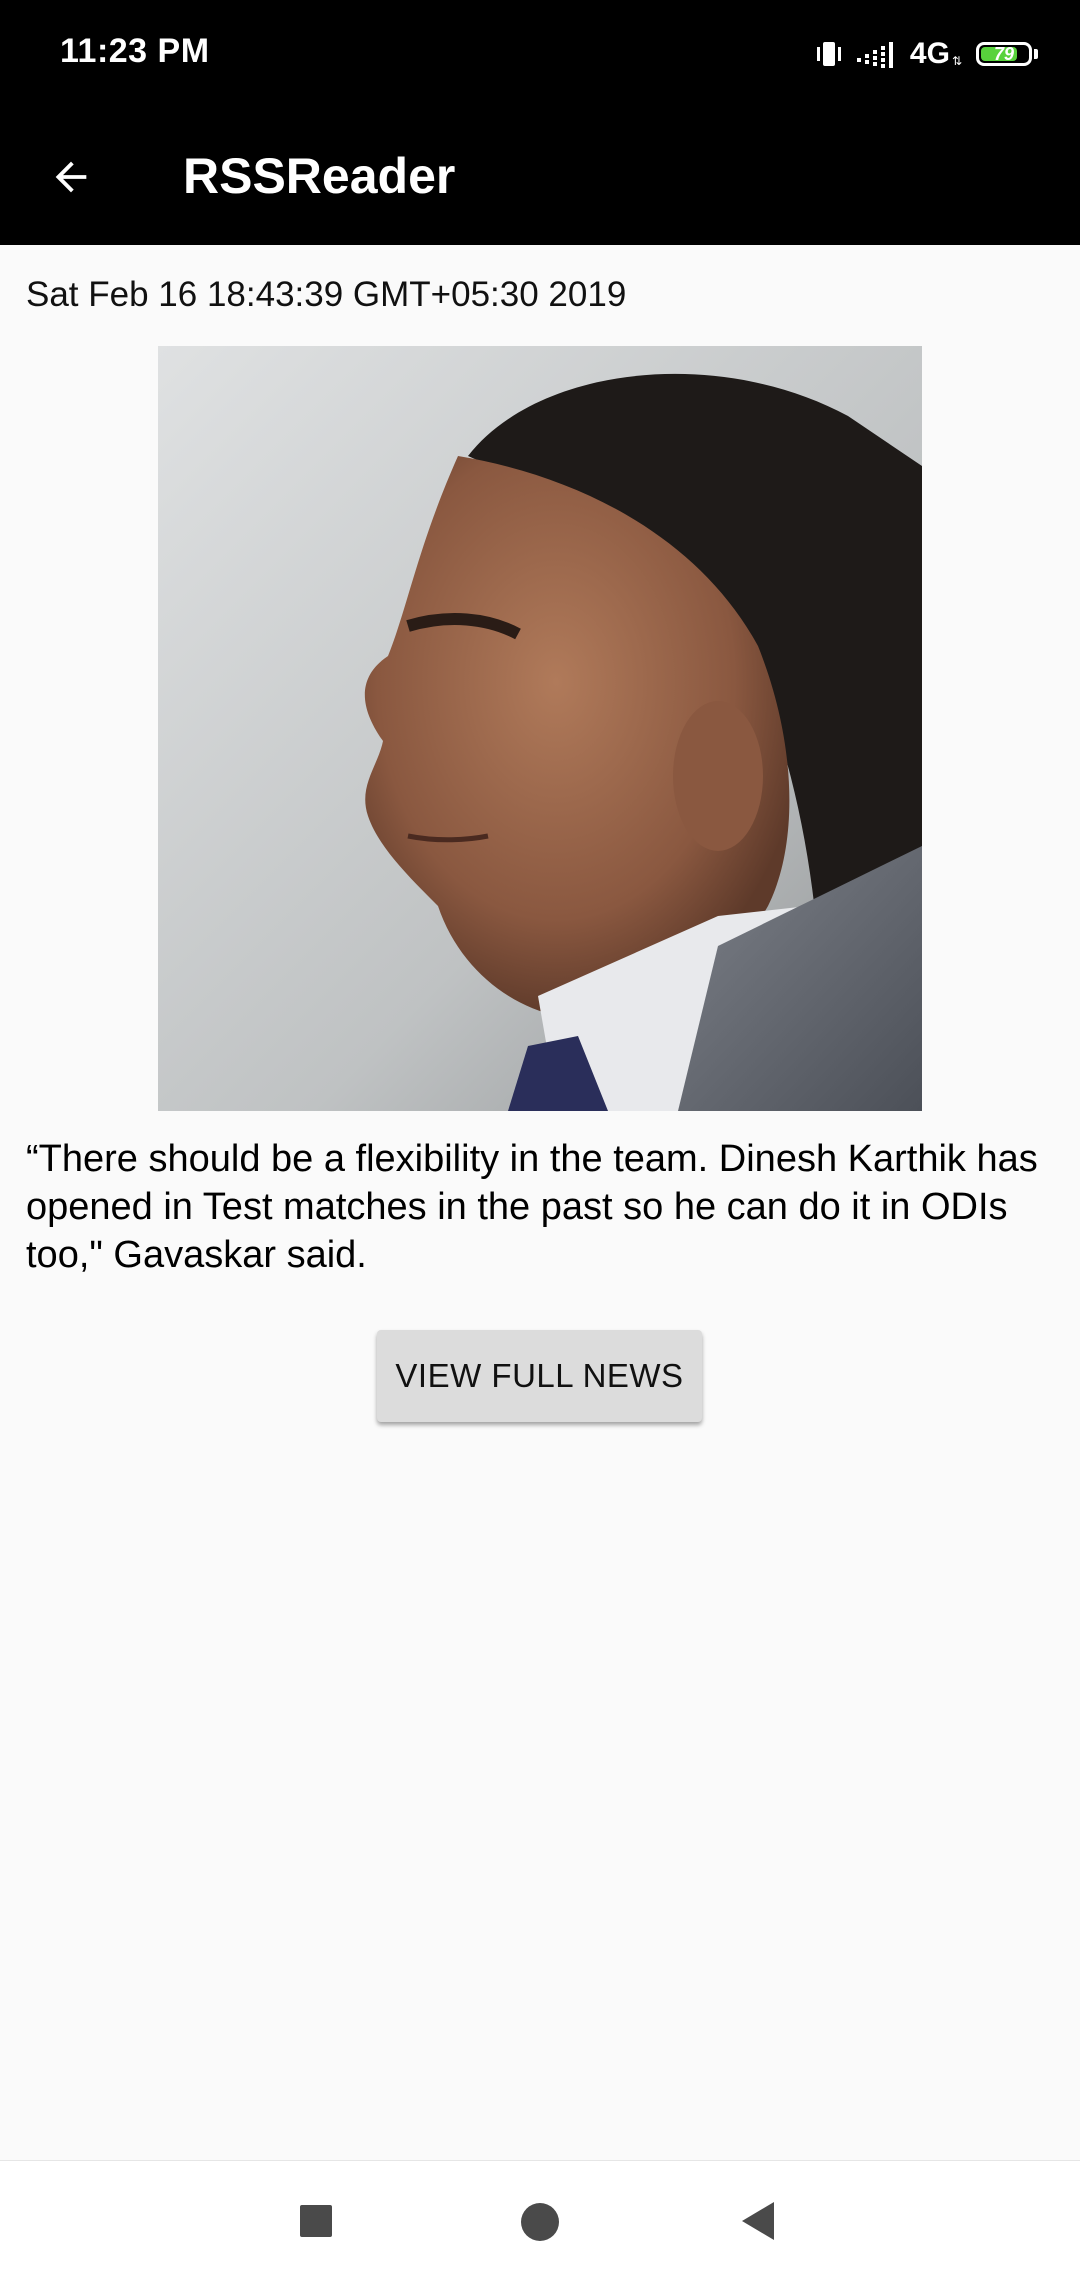 This screenshot has height=2281, width=1080. Describe the element at coordinates (956, 61) in the screenshot. I see `network-indicator: ⇅` at that location.